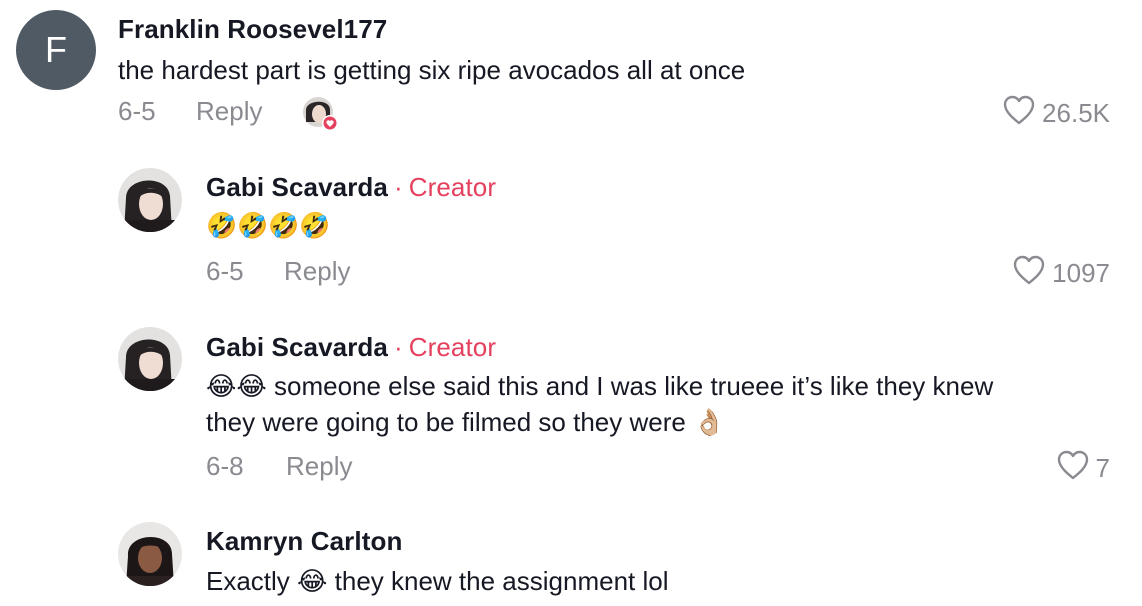 The width and height of the screenshot is (1142, 606). What do you see at coordinates (236, 386) in the screenshot?
I see `laughing-emoji: 😂😂` at bounding box center [236, 386].